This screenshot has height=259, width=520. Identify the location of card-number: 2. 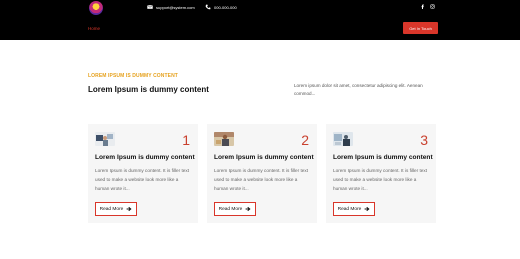
(305, 140).